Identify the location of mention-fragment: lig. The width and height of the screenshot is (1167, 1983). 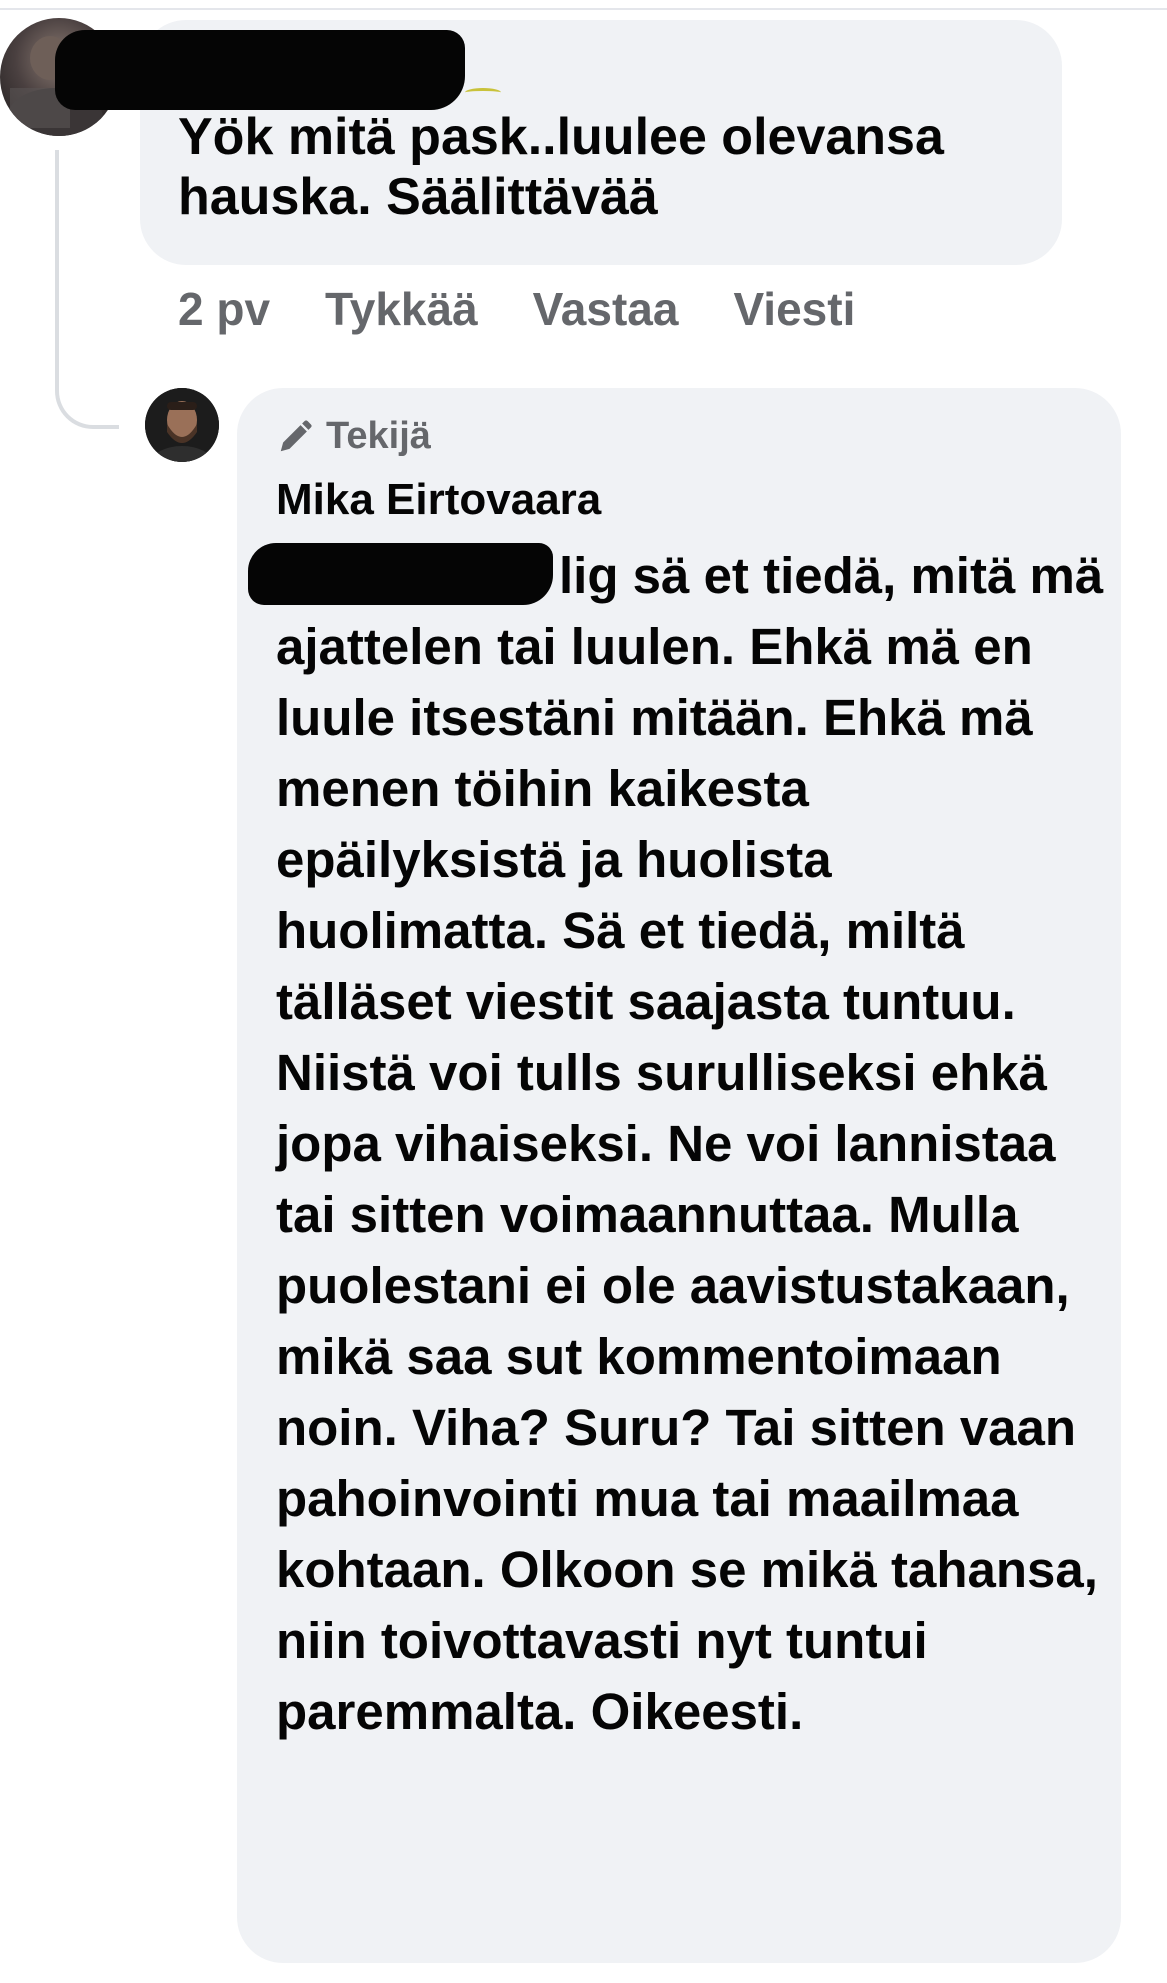
(589, 575).